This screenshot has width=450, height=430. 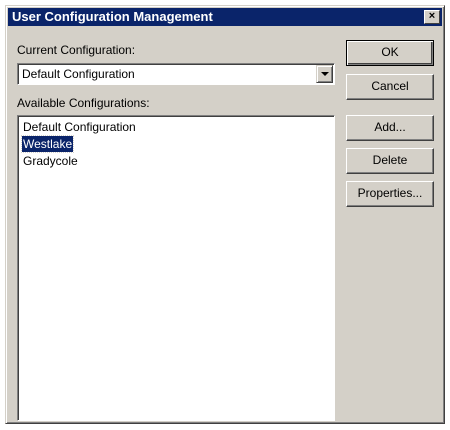 What do you see at coordinates (83, 103) in the screenshot?
I see `available-configurations-label: Available Configurations:` at bounding box center [83, 103].